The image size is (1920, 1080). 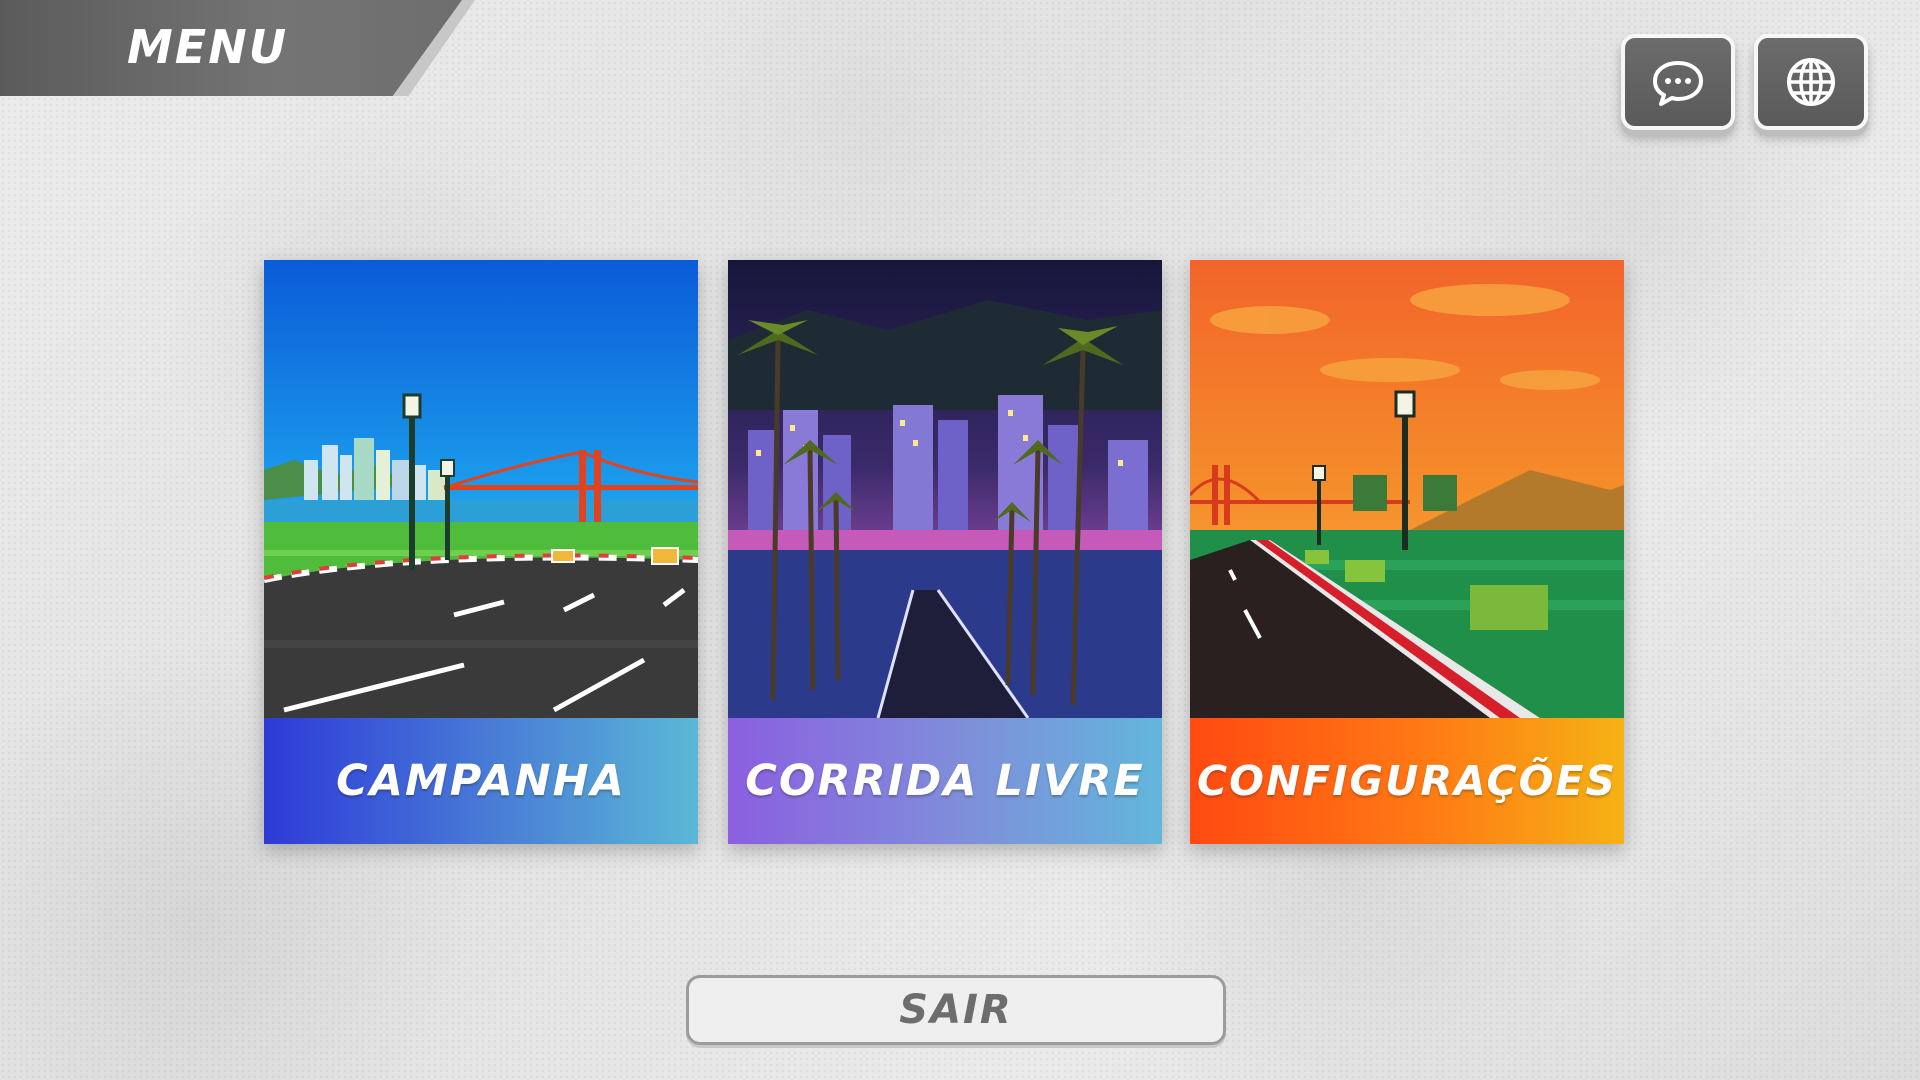 I want to click on settings-card: CONFIGURAÇÕES, so click(x=1407, y=552).